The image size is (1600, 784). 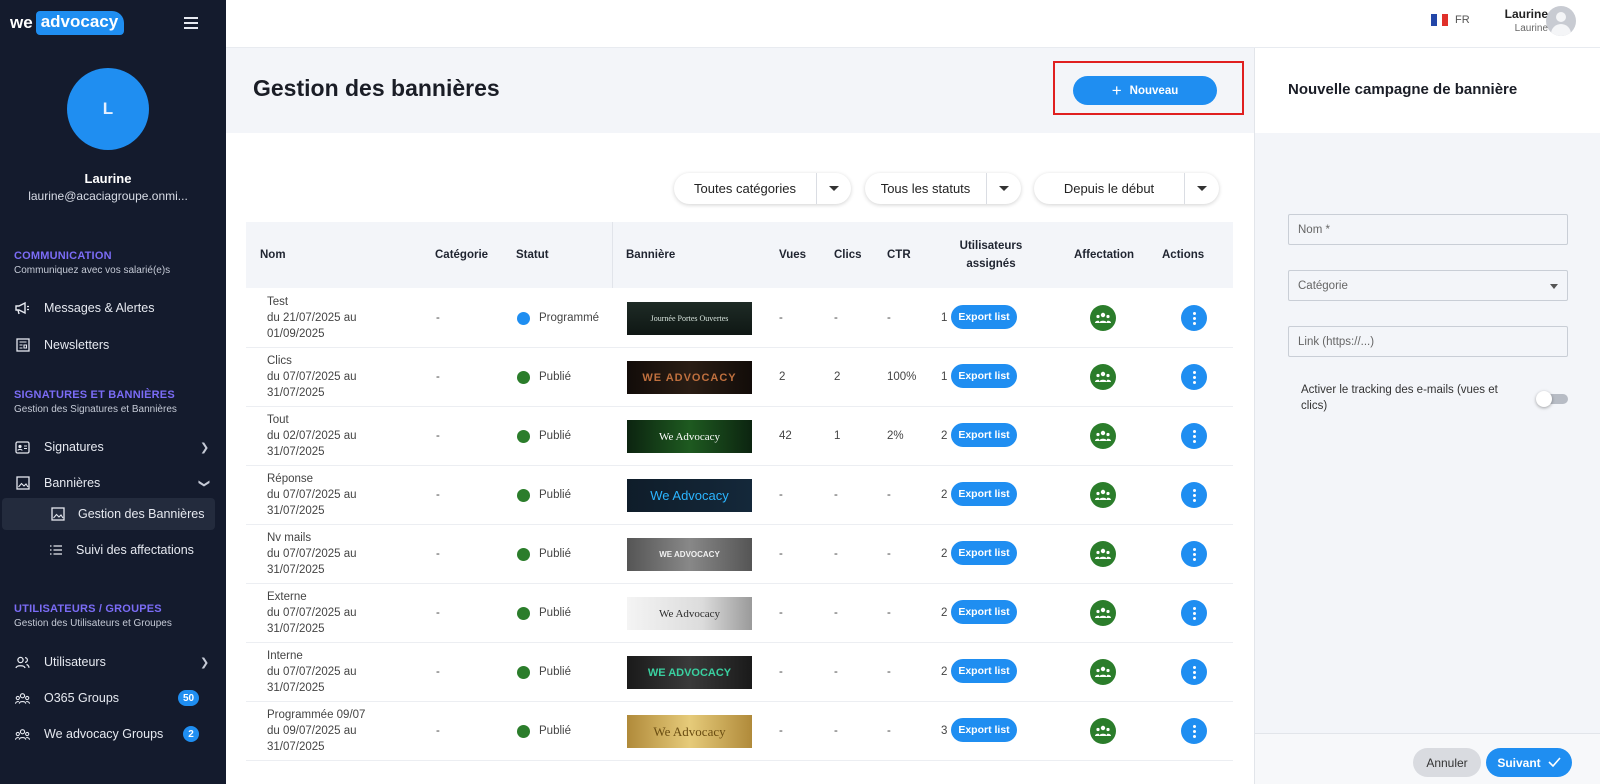 I want to click on user-avatar: L, so click(x=108, y=109).